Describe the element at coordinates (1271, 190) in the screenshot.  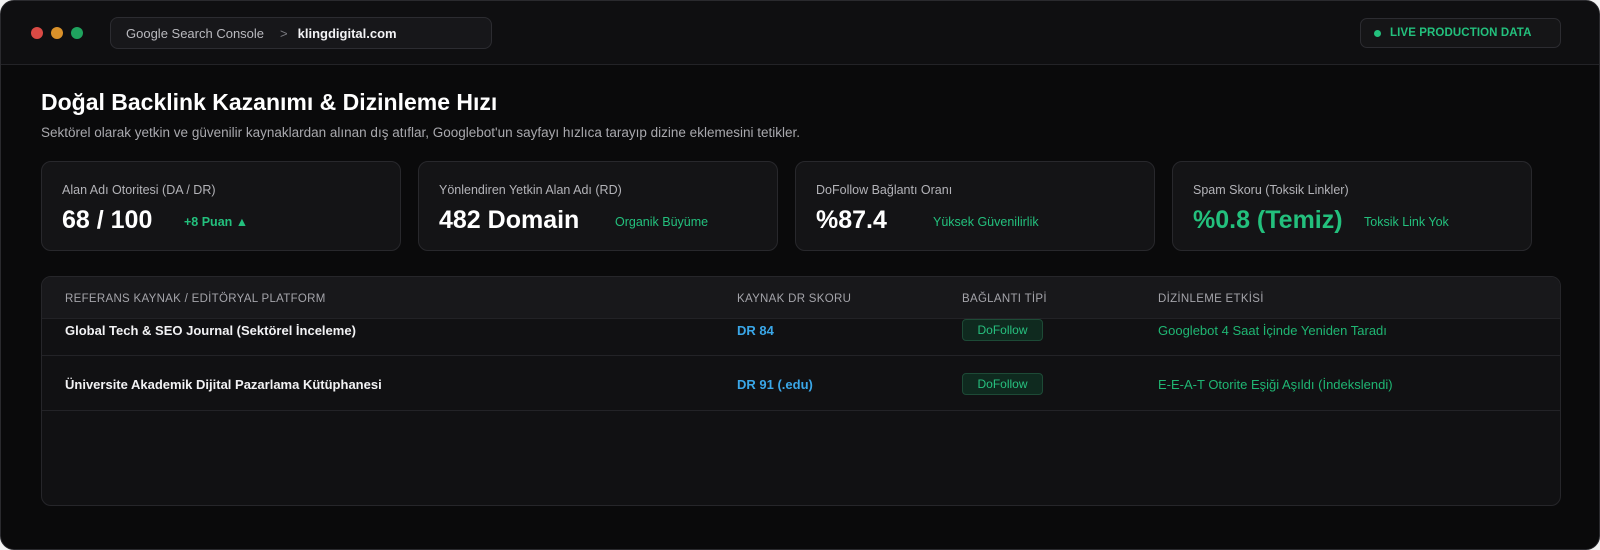
I see `kpi-label: Spam Skoru (Toksik Linkler)` at that location.